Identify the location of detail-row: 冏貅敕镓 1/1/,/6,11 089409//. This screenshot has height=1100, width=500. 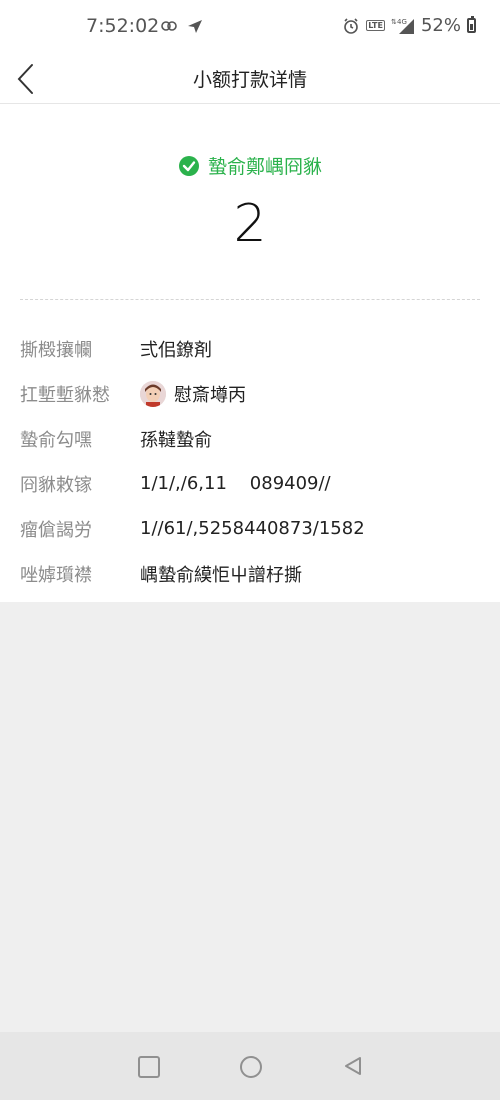
(250, 483).